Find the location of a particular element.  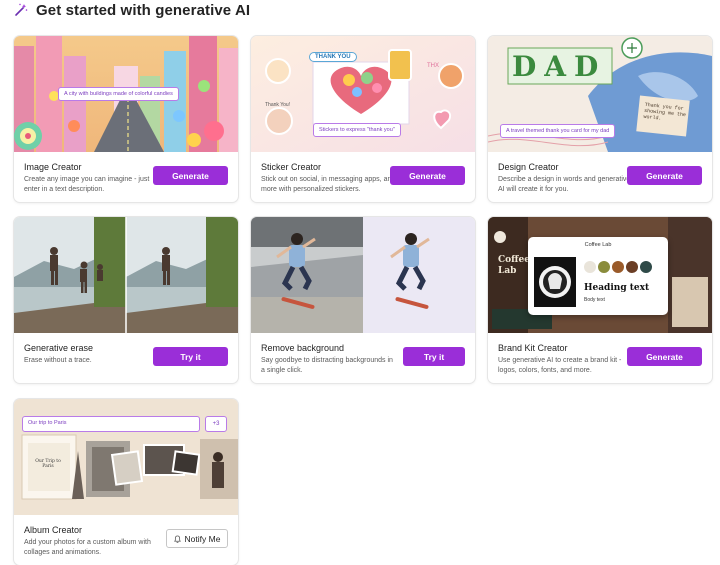

notify-me-label: Notify Me is located at coordinates (202, 538).